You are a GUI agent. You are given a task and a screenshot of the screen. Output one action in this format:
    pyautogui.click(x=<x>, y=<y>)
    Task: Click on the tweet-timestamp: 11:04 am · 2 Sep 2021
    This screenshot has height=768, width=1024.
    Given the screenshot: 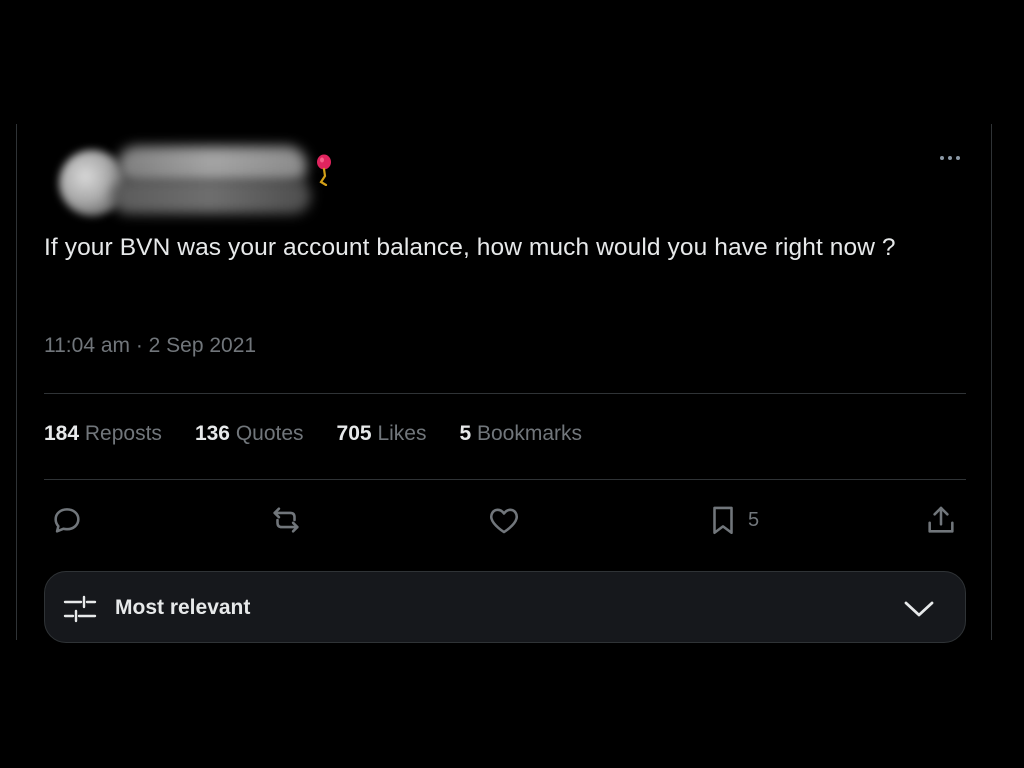 What is the action you would take?
    pyautogui.click(x=150, y=346)
    